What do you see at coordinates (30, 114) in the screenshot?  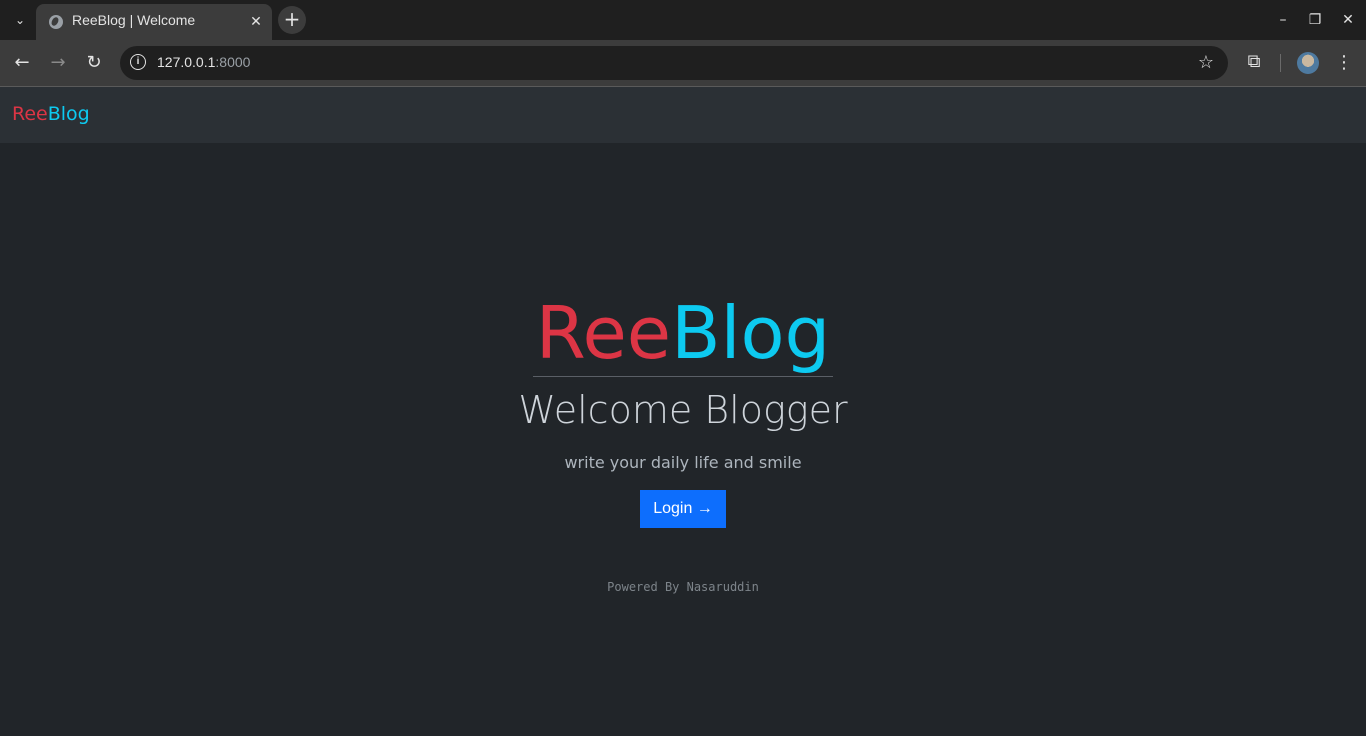 I see `brand-ree: Ree` at bounding box center [30, 114].